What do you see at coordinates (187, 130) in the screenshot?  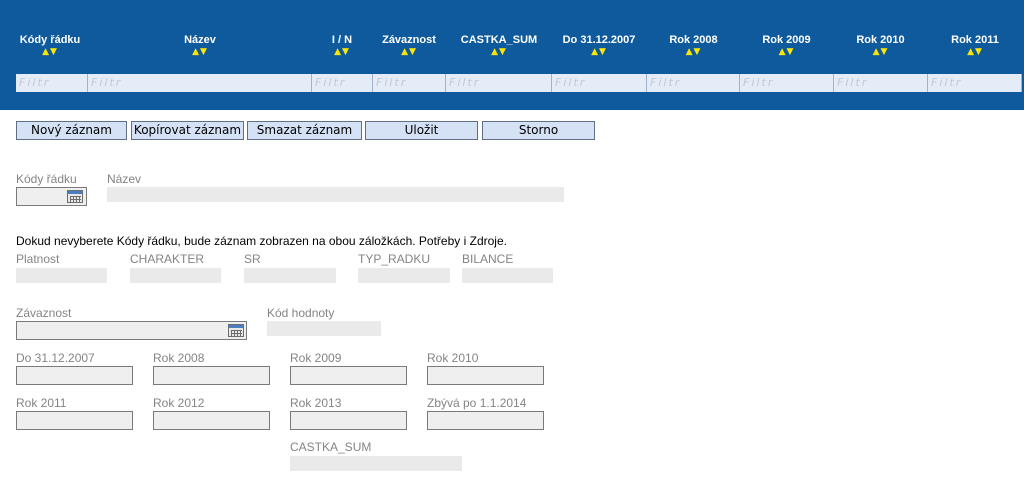 I see `copy-record-button: Kopírovat záznam` at bounding box center [187, 130].